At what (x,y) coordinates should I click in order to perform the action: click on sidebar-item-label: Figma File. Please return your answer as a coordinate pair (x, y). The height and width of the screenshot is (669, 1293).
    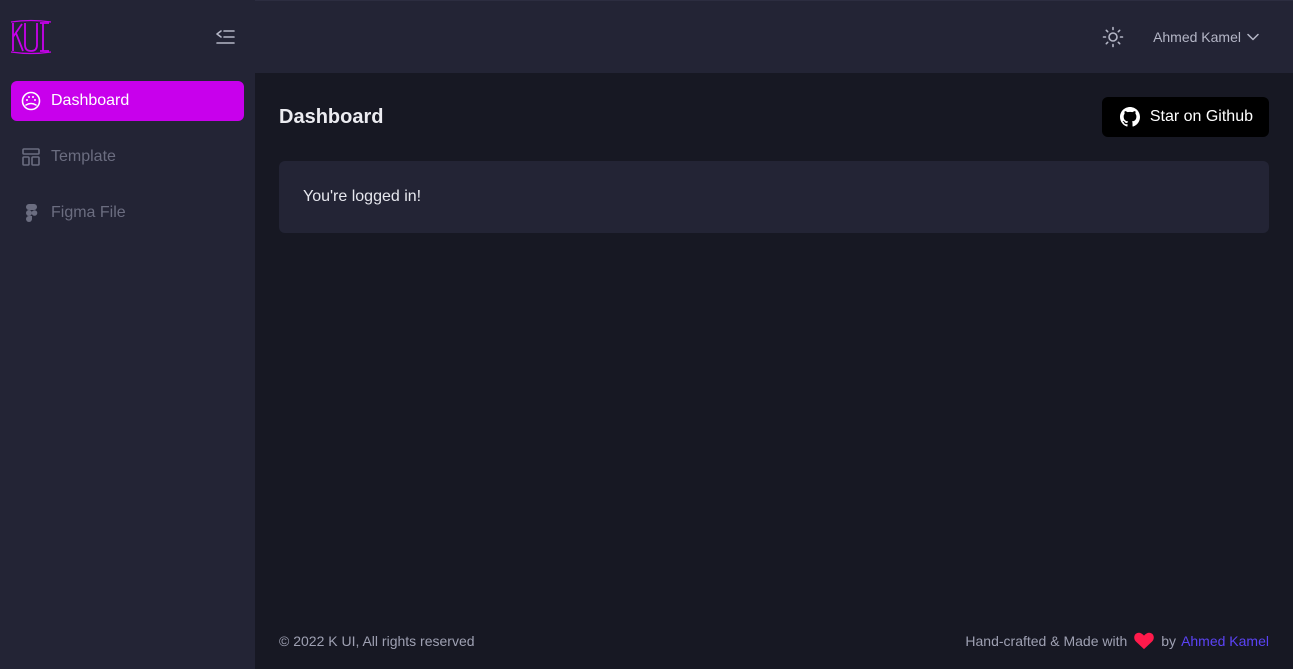
    Looking at the image, I should click on (88, 212).